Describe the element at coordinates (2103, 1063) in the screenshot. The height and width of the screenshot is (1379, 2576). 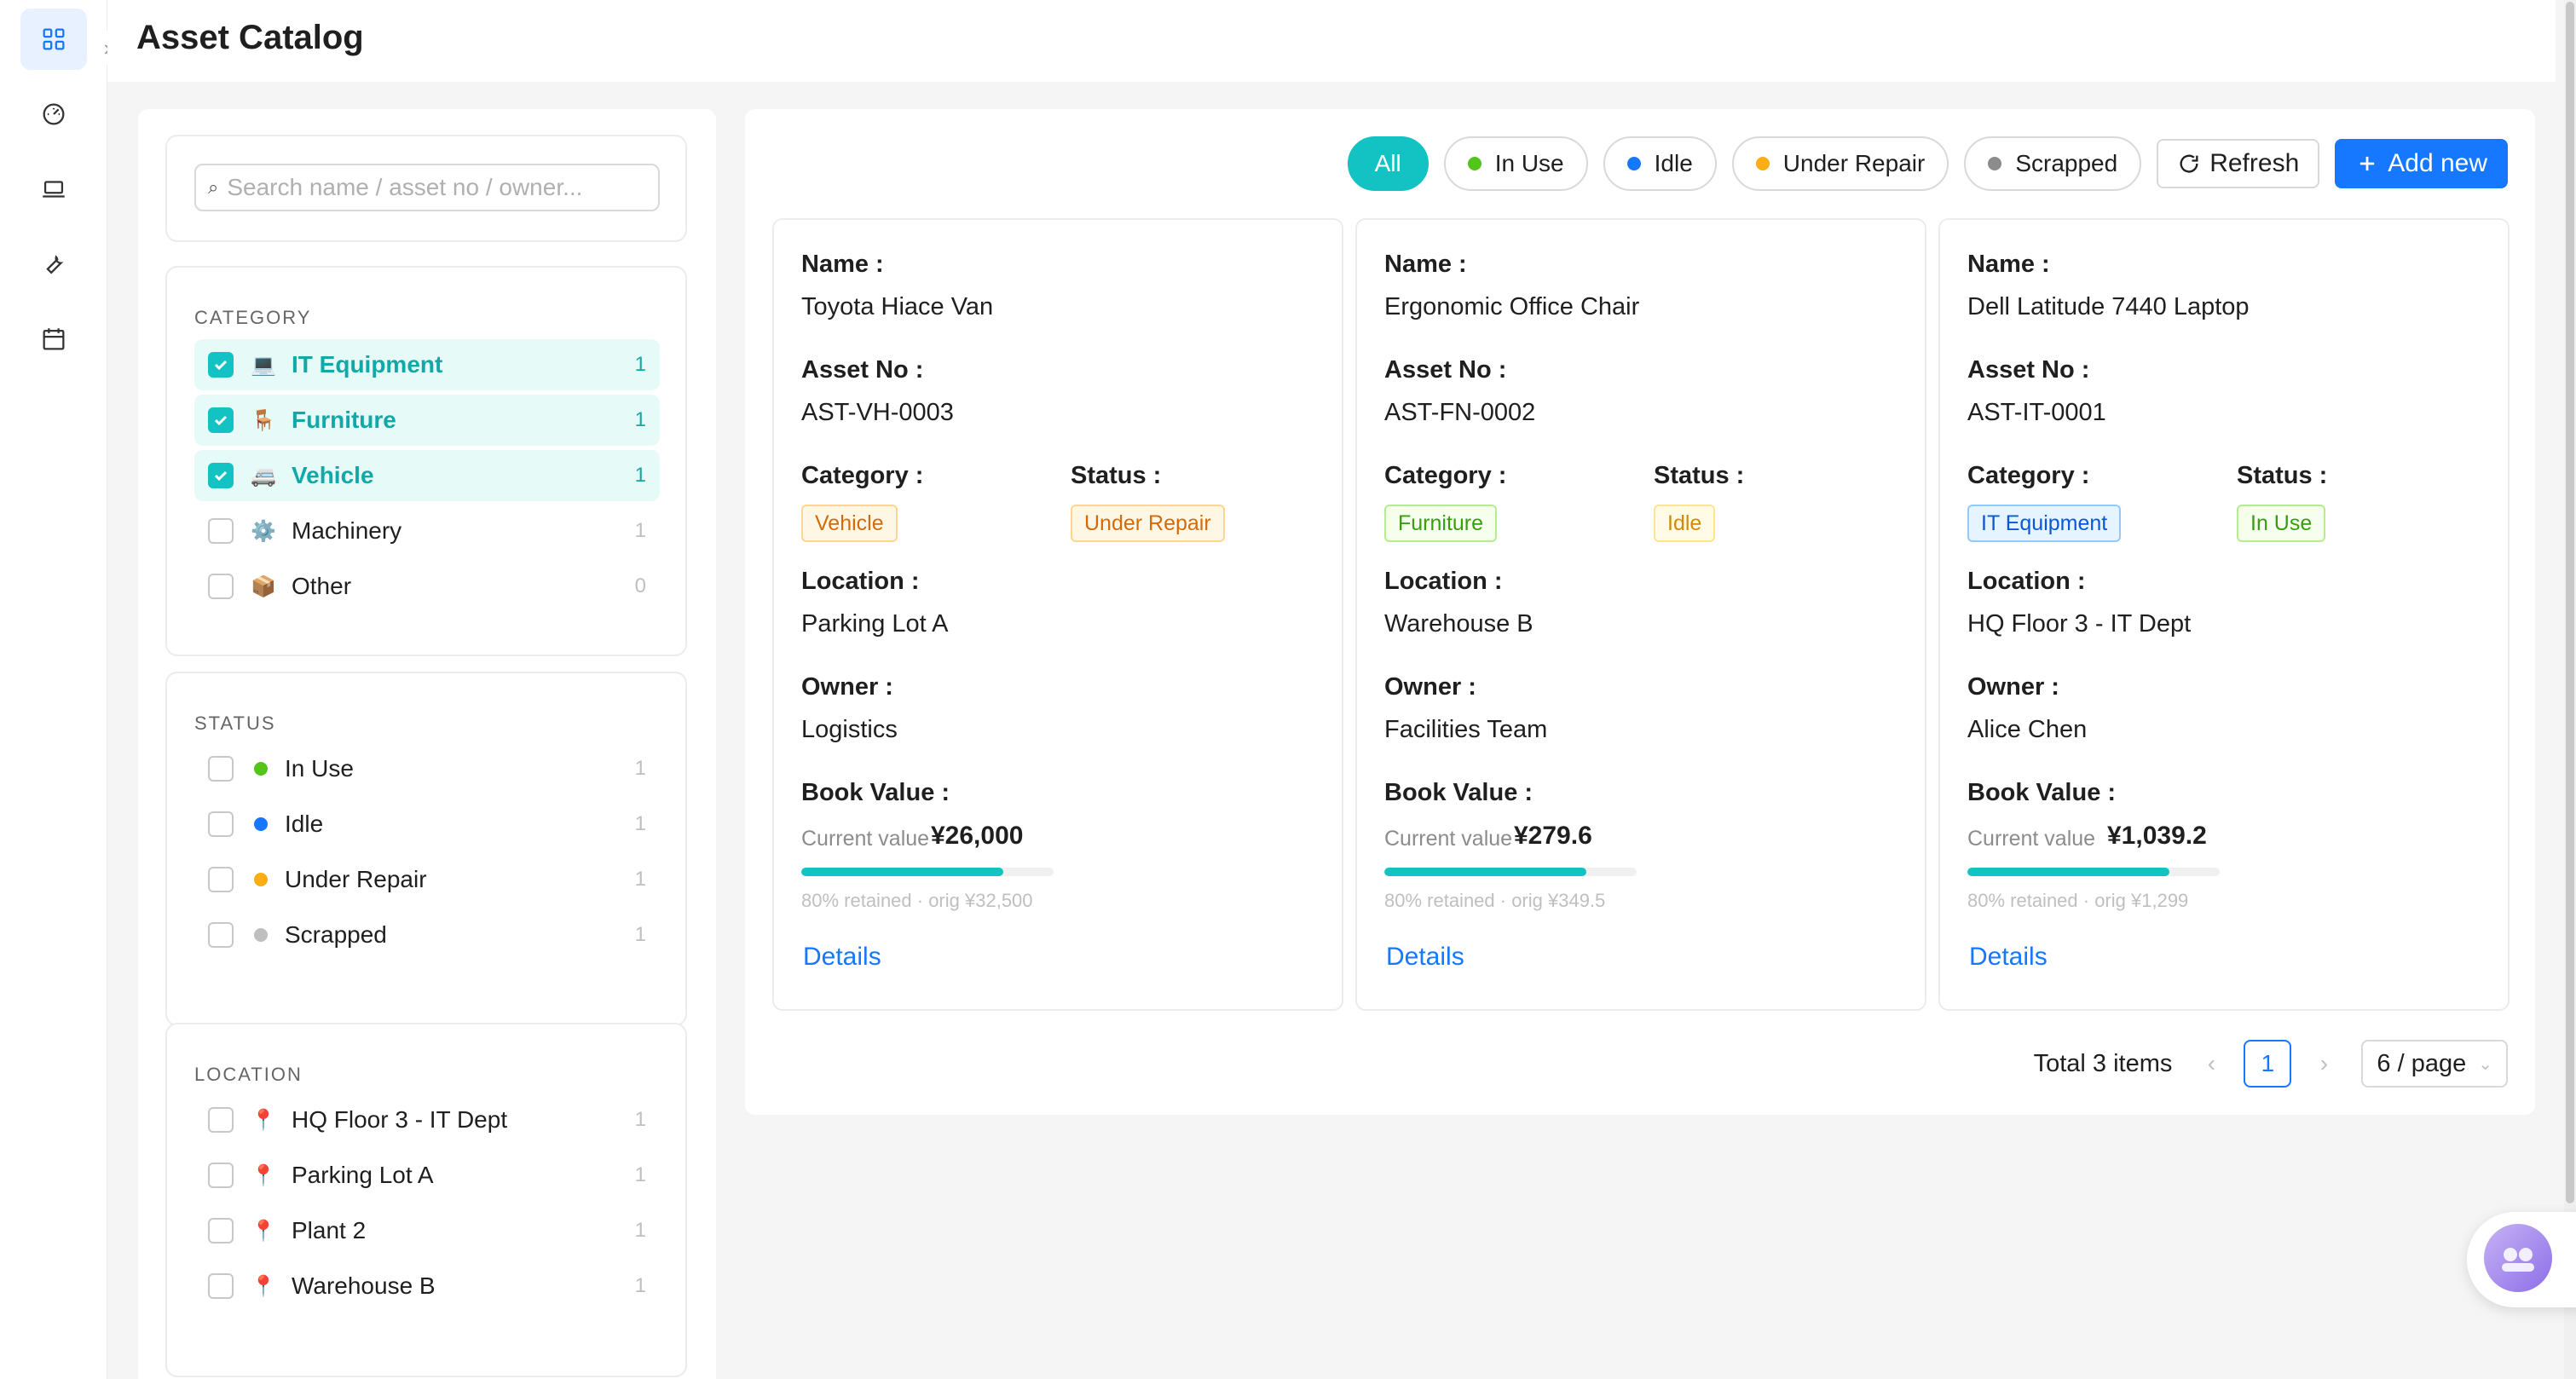
I see `total-count: Total 3 items` at that location.